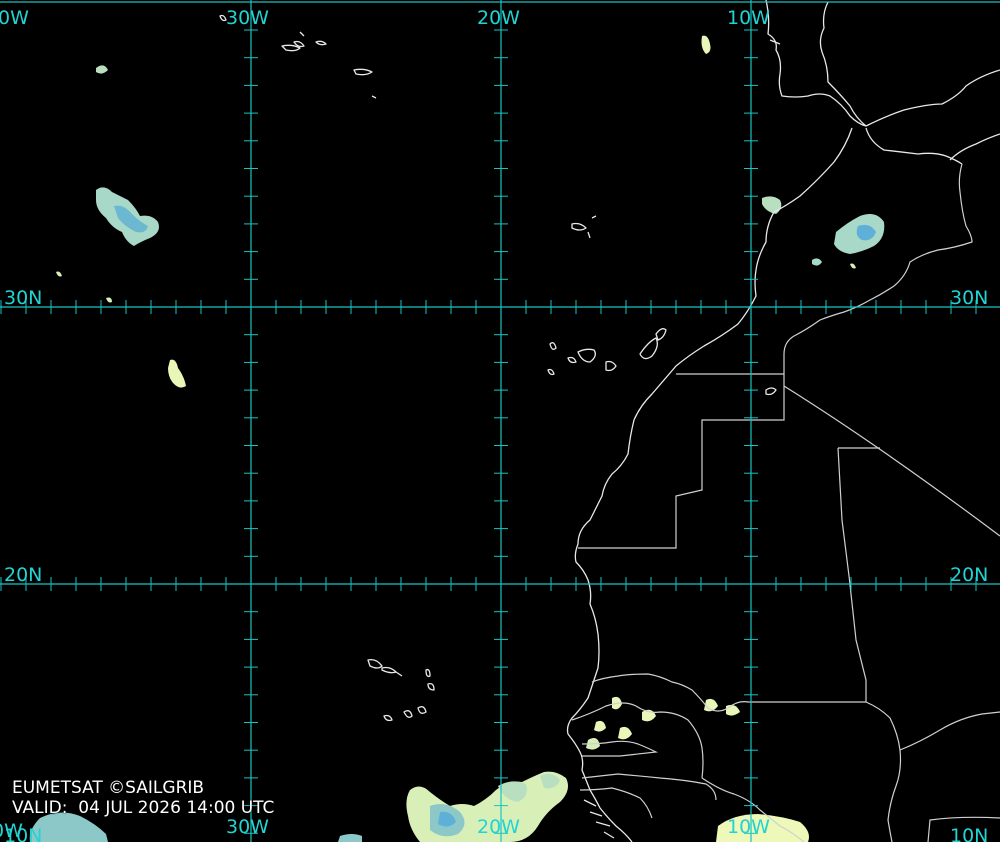 Image resolution: width=1000 pixels, height=842 pixels. I want to click on lon-label-top-20w: 20W, so click(498, 18).